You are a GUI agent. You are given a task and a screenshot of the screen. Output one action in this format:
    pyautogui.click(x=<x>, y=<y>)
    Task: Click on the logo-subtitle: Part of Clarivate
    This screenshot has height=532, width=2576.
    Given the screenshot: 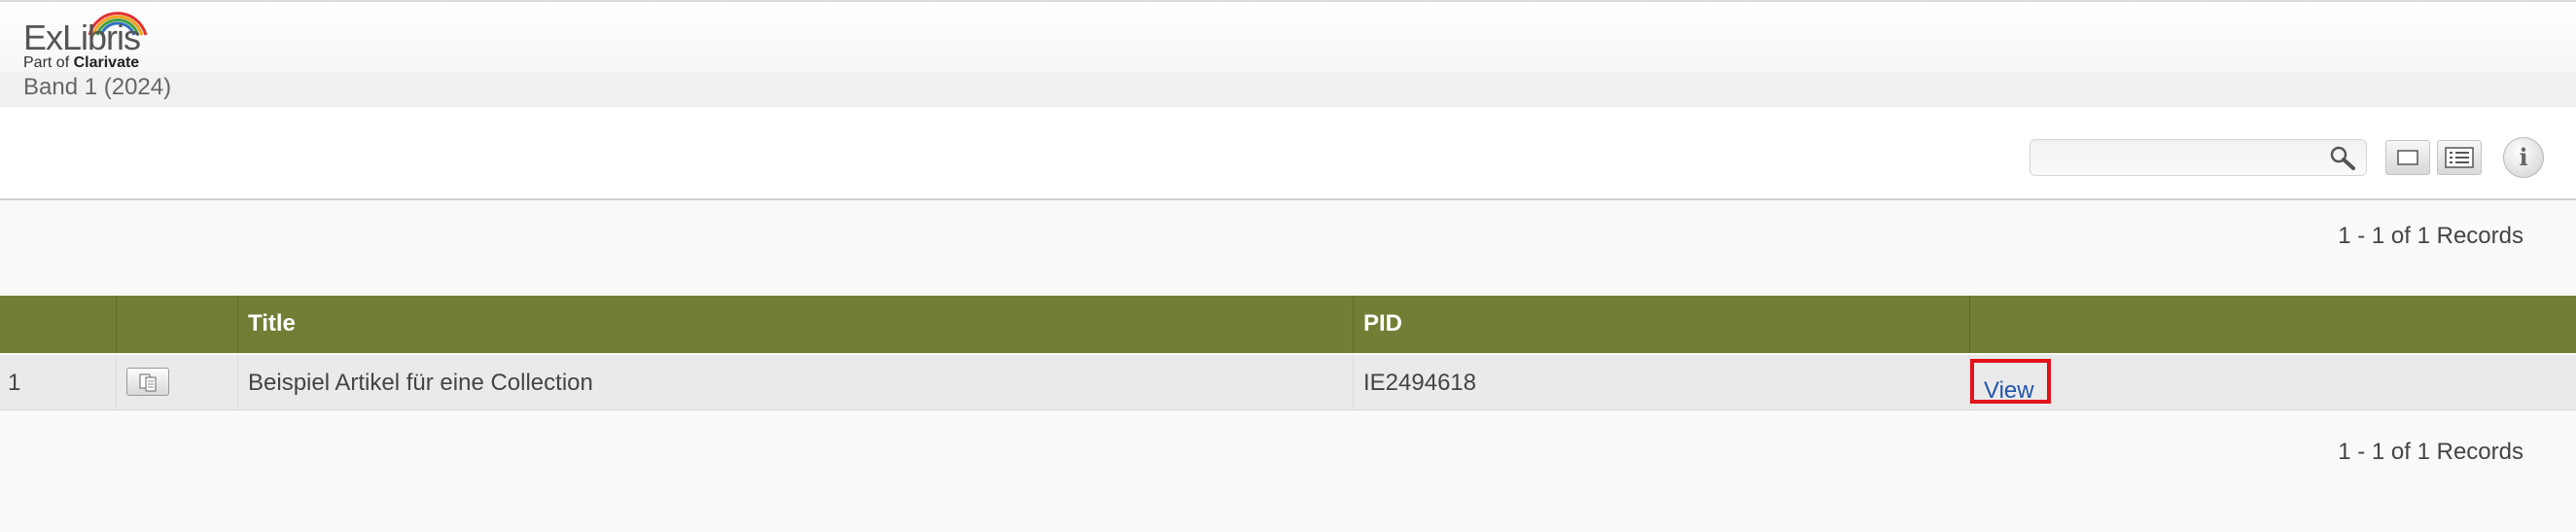 What is the action you would take?
    pyautogui.click(x=81, y=63)
    